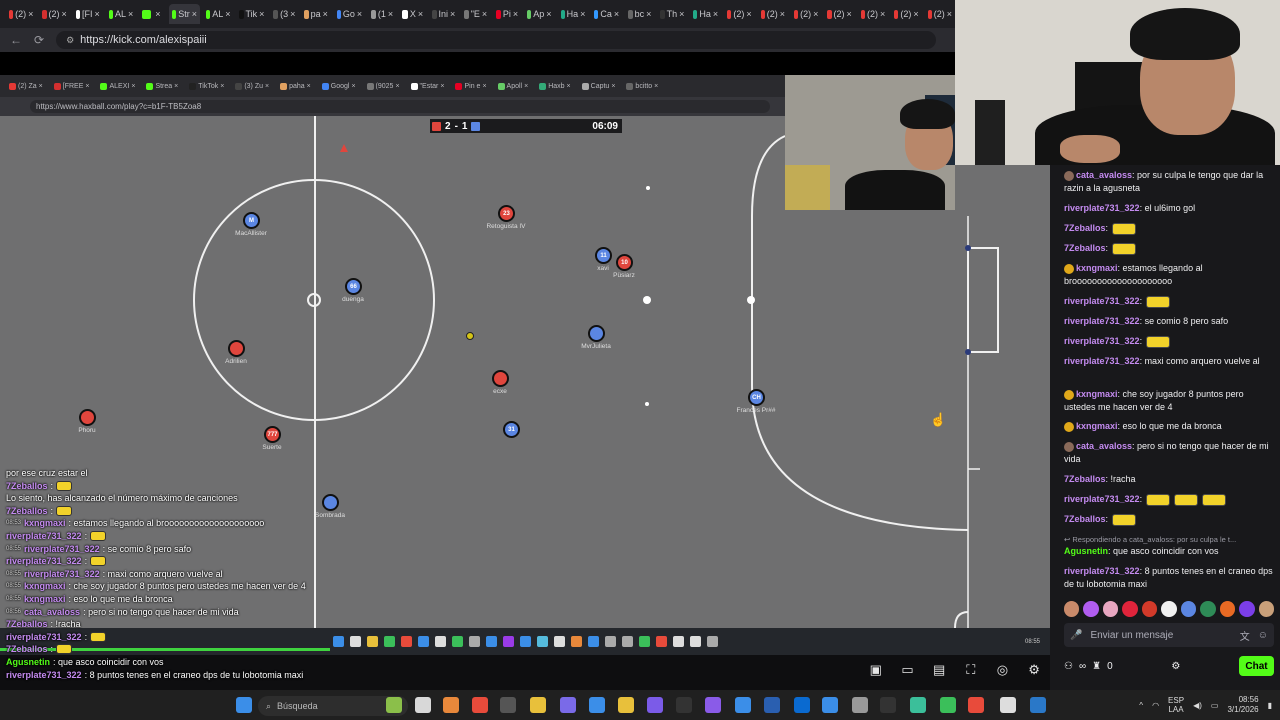  Describe the element at coordinates (971, 670) in the screenshot. I see `fullscreen-icon: ⛶` at that location.